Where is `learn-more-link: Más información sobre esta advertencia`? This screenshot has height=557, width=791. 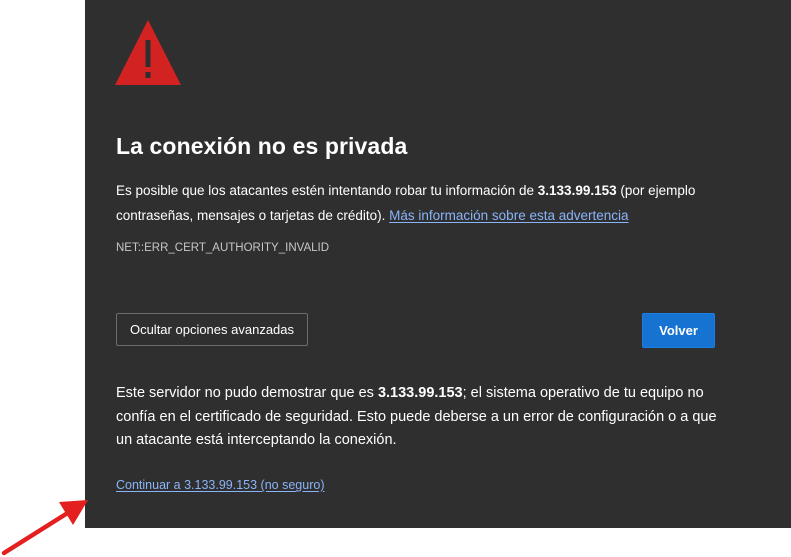
learn-more-link: Más información sobre esta advertencia is located at coordinates (508, 215).